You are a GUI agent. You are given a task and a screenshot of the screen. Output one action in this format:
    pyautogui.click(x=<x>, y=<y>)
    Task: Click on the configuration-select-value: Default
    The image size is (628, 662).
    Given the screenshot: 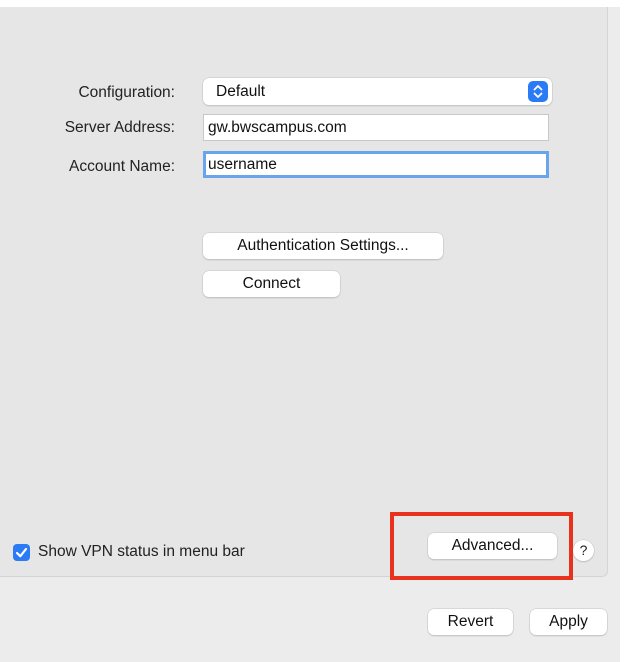 What is the action you would take?
    pyautogui.click(x=241, y=91)
    